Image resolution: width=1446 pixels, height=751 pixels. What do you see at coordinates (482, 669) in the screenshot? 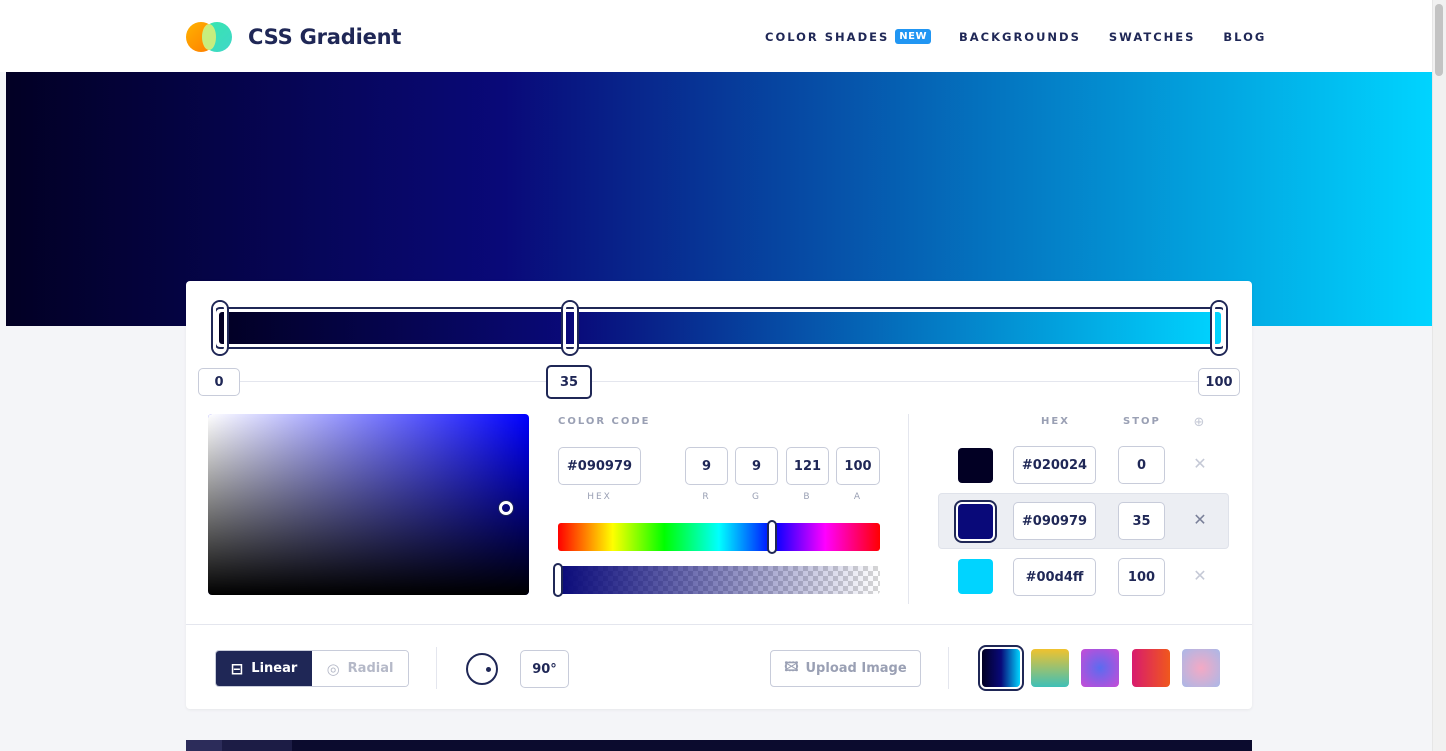
I see `angle-dial` at bounding box center [482, 669].